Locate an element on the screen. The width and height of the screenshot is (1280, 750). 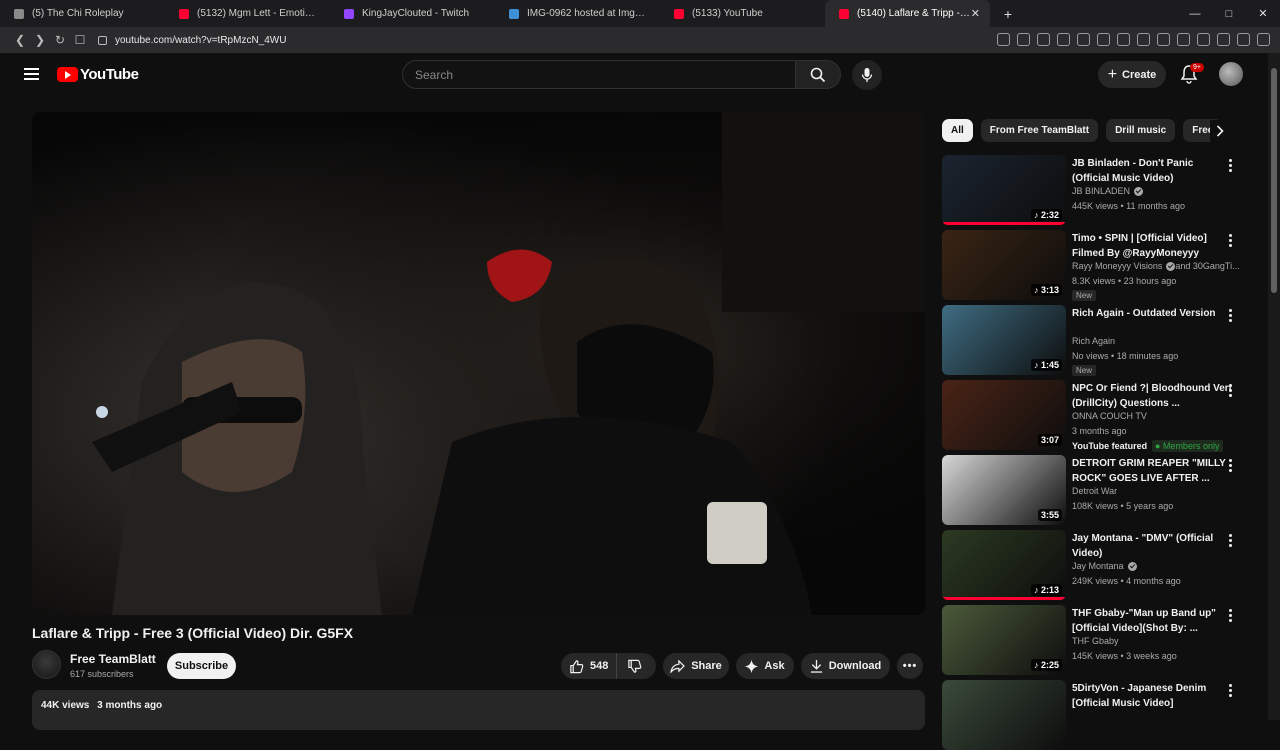
more-actions-button: ••• is located at coordinates (910, 666).